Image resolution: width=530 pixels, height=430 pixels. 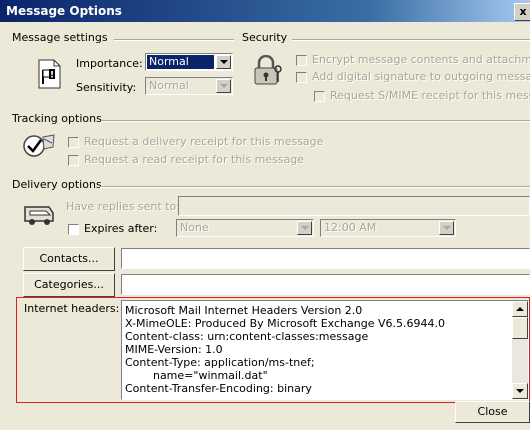 What do you see at coordinates (492, 412) in the screenshot?
I see `close-button: Close` at bounding box center [492, 412].